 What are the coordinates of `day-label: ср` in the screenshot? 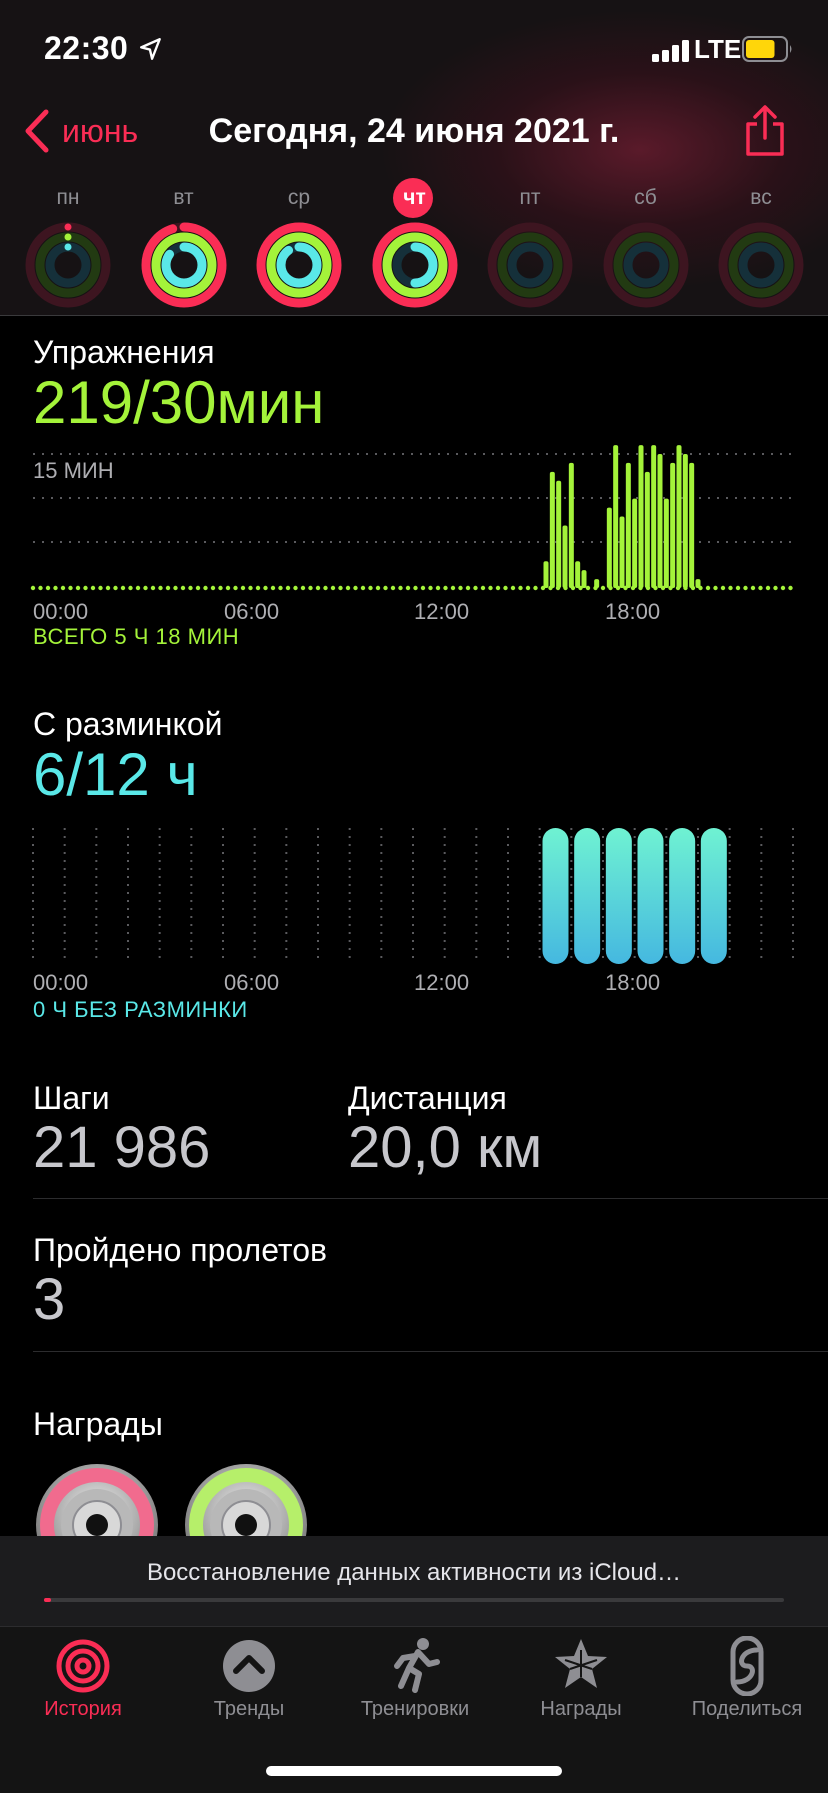 It's located at (299, 198).